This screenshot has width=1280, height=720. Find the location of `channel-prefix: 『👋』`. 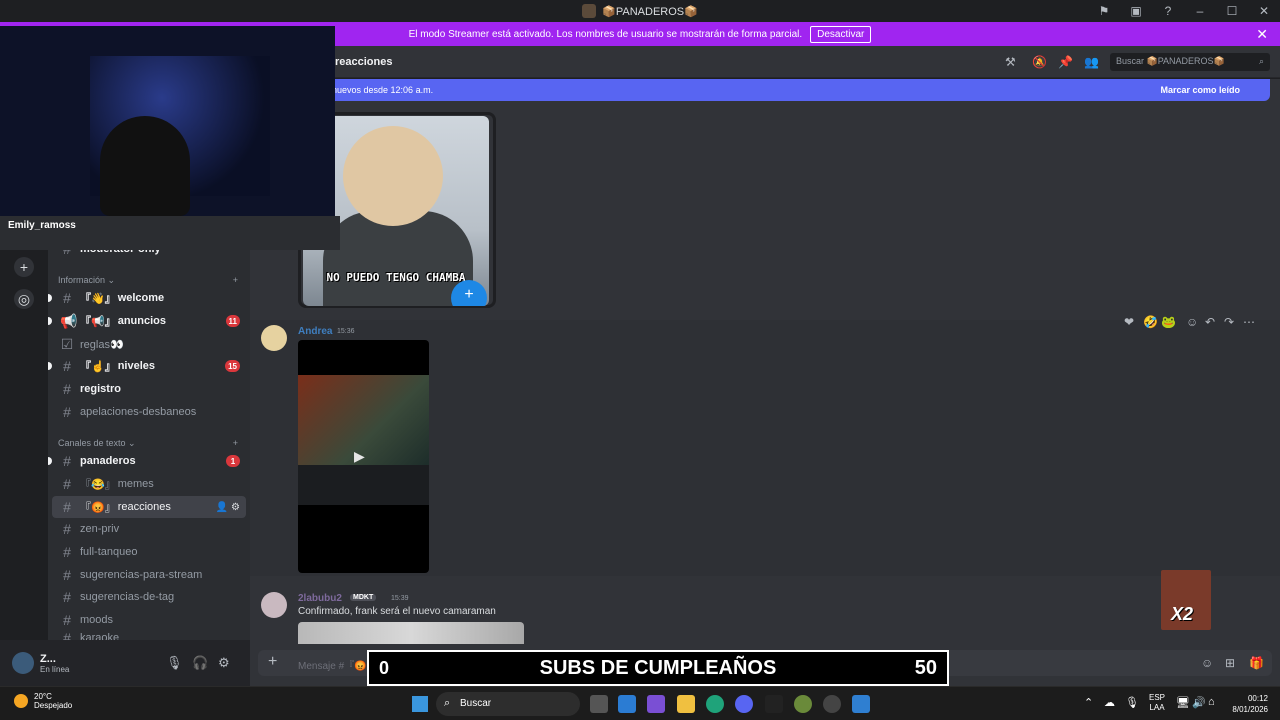

channel-prefix: 『👋』 is located at coordinates (98, 299).